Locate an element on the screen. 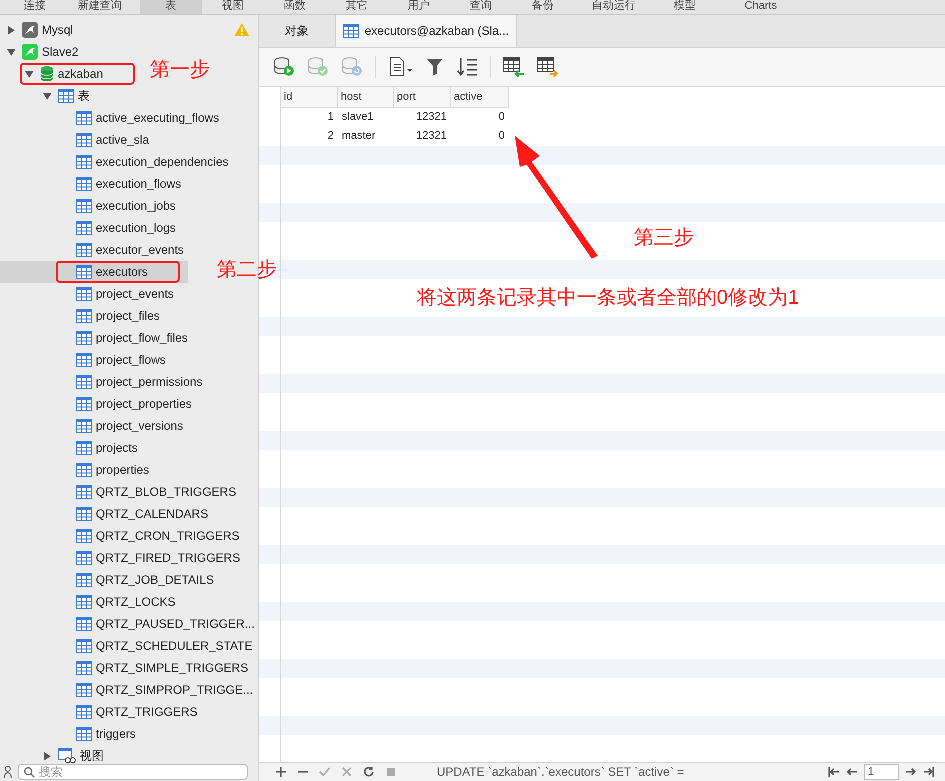  tree-item: project_files is located at coordinates (85, 316).